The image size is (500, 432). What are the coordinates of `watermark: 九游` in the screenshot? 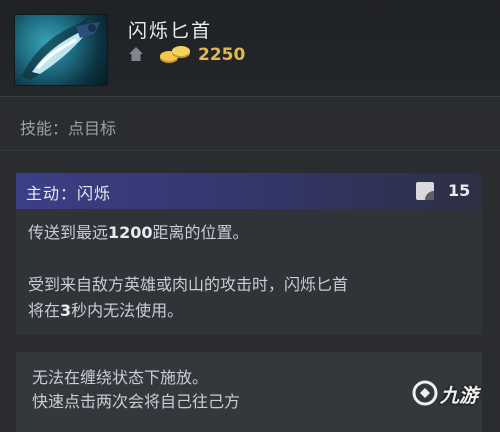 It's located at (454, 393).